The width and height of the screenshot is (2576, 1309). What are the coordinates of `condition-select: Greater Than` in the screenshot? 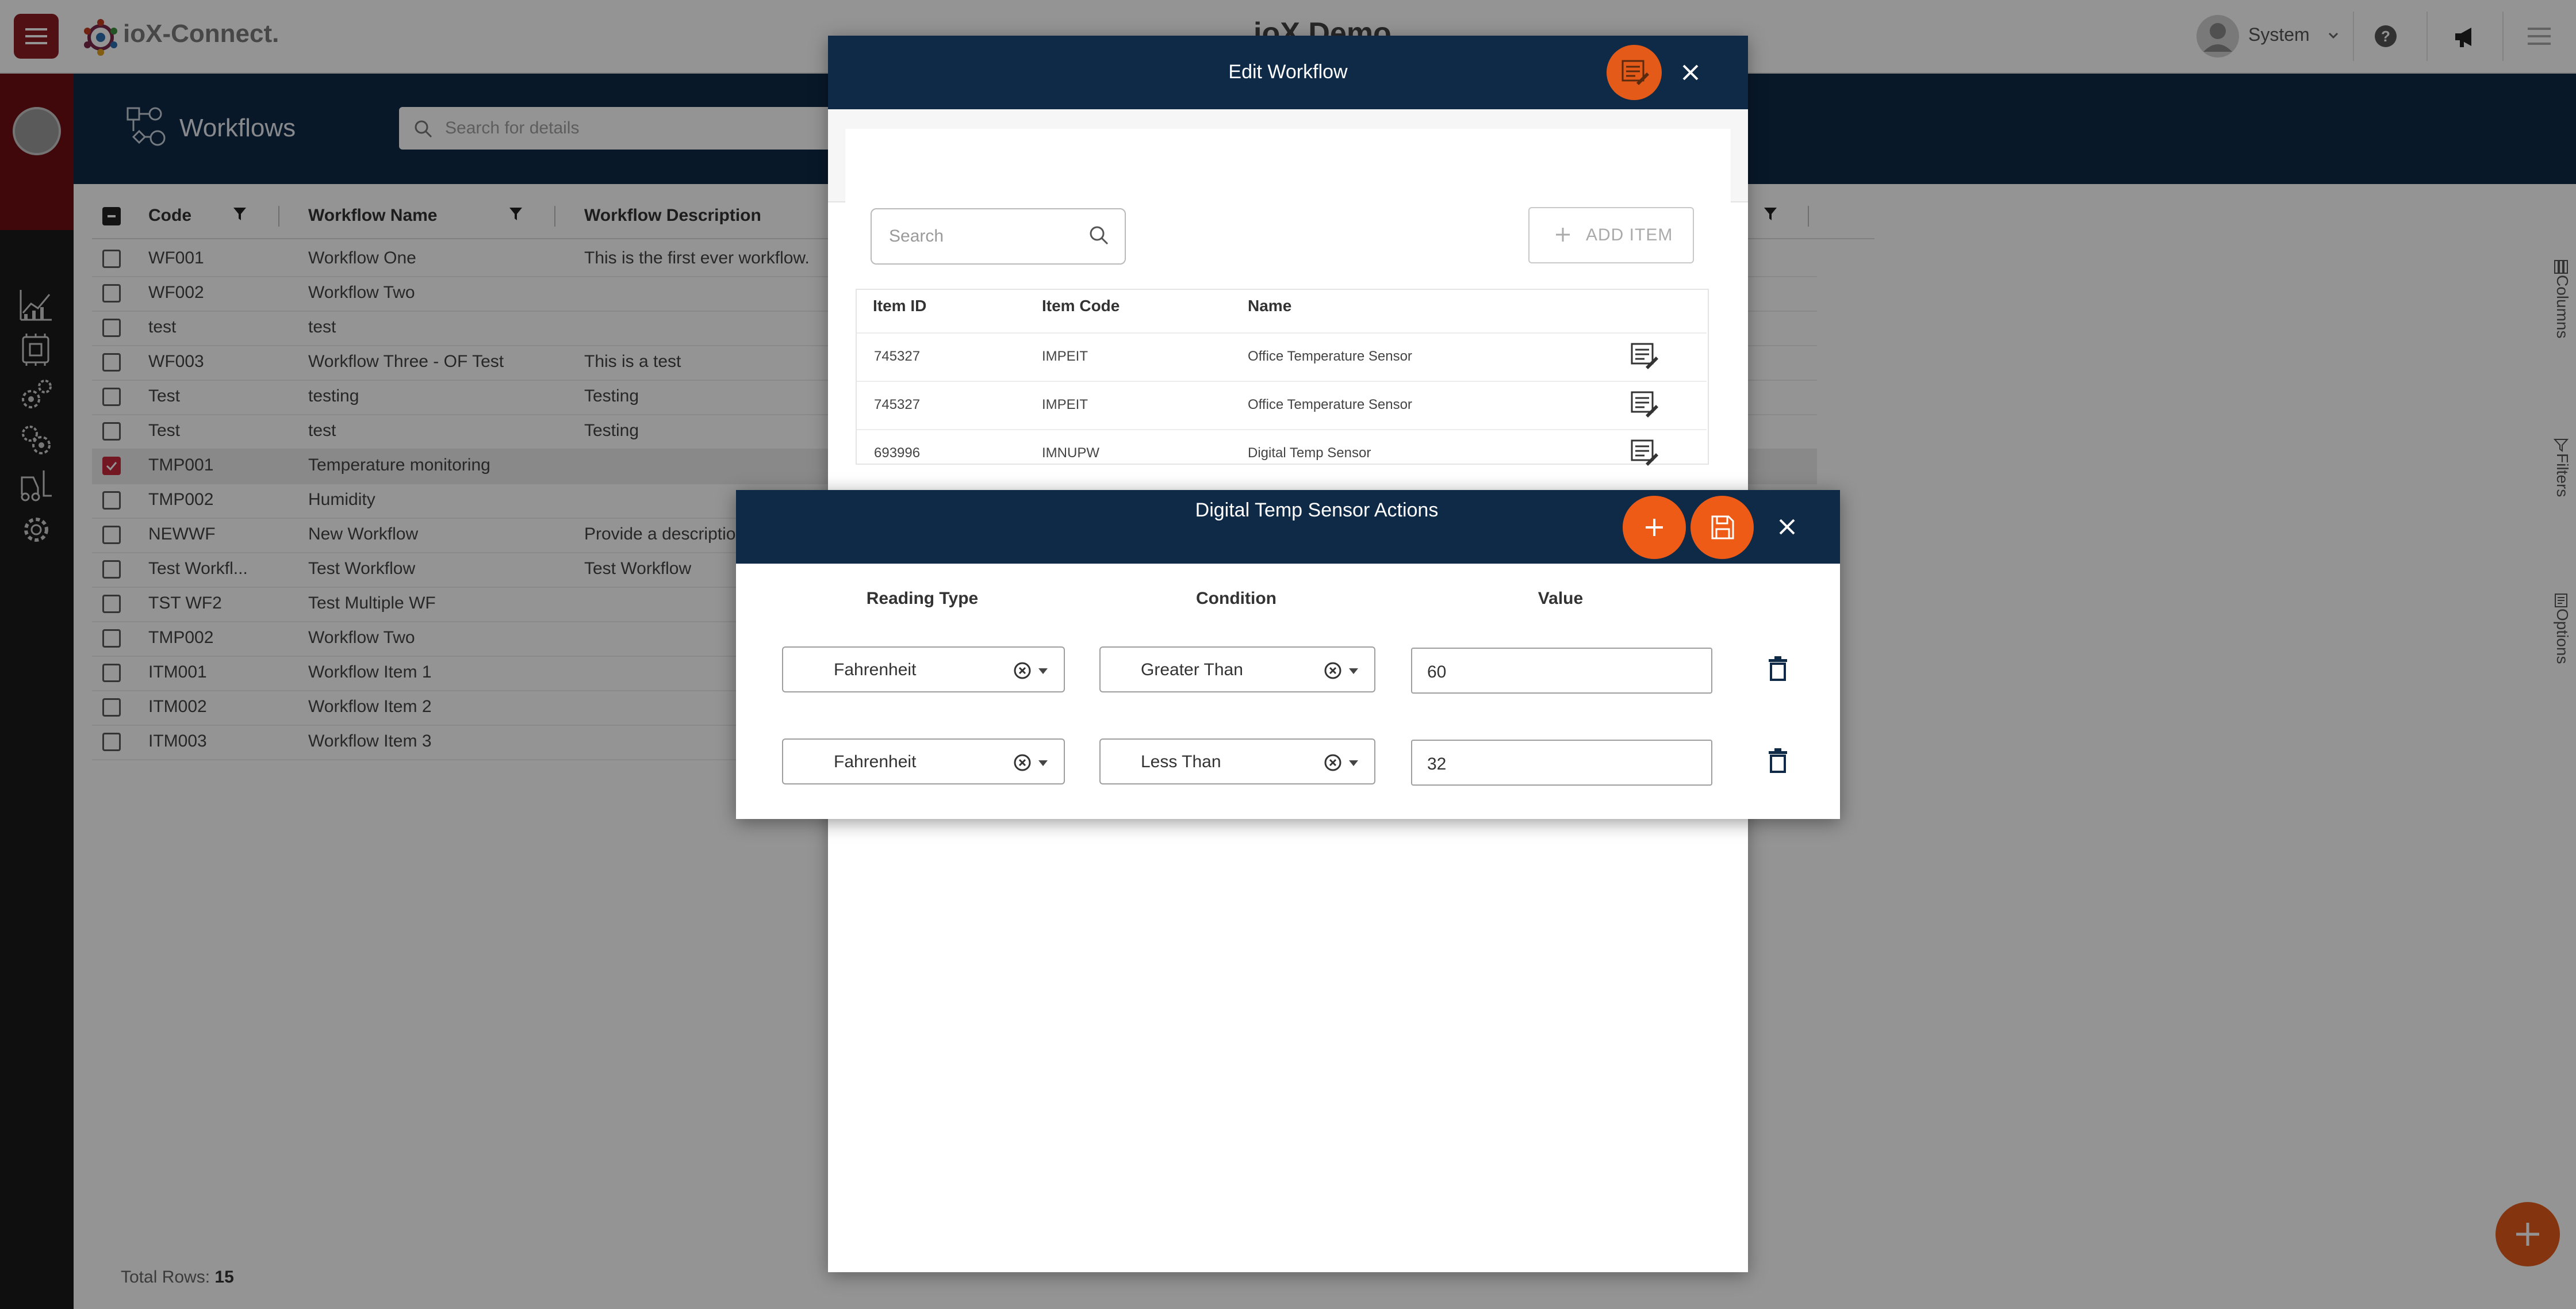 It's located at (1237, 669).